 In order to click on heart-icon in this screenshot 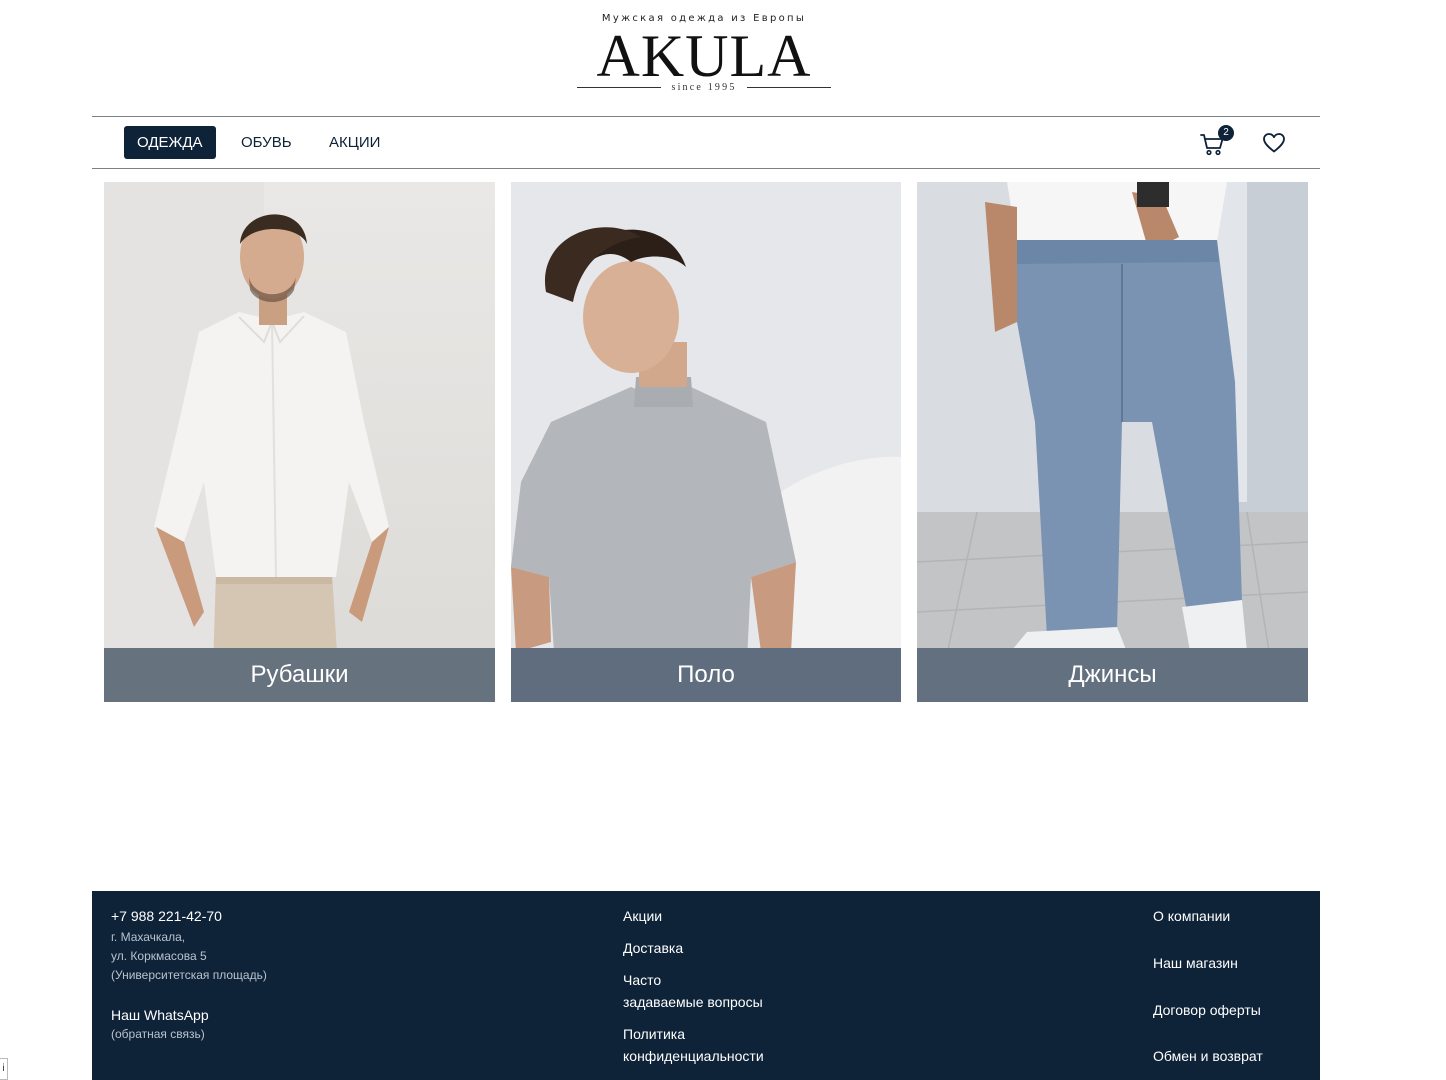, I will do `click(1274, 143)`.